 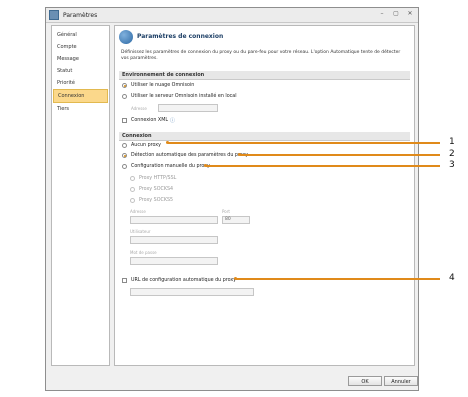 I want to click on env-address-field, so click(x=188, y=108).